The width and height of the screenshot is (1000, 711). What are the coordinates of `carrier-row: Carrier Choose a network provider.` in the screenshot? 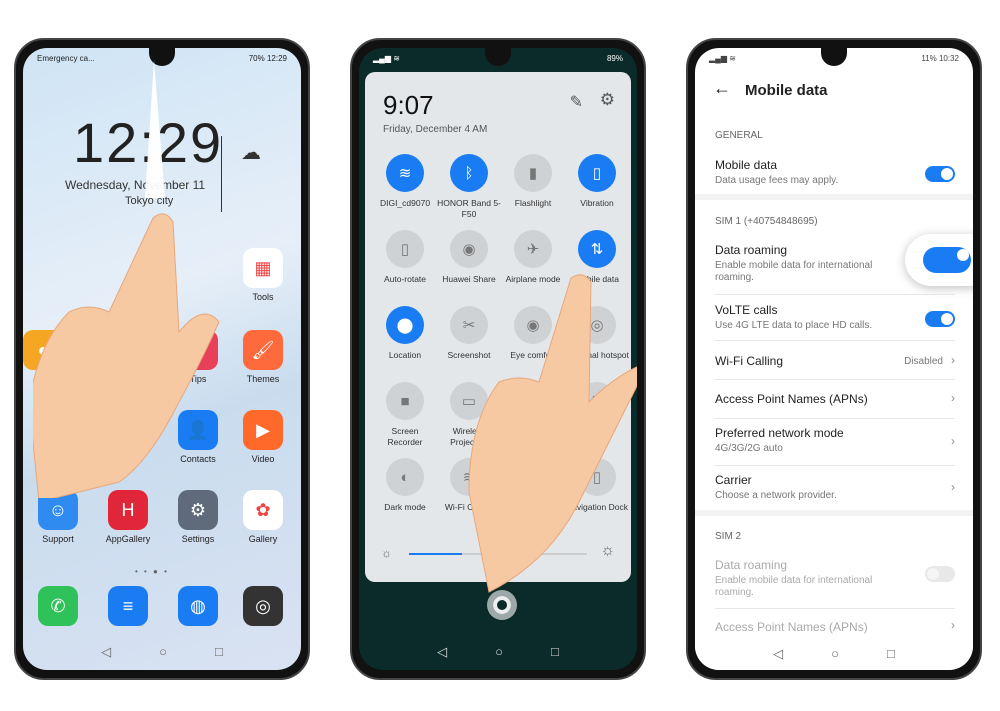 It's located at (835, 487).